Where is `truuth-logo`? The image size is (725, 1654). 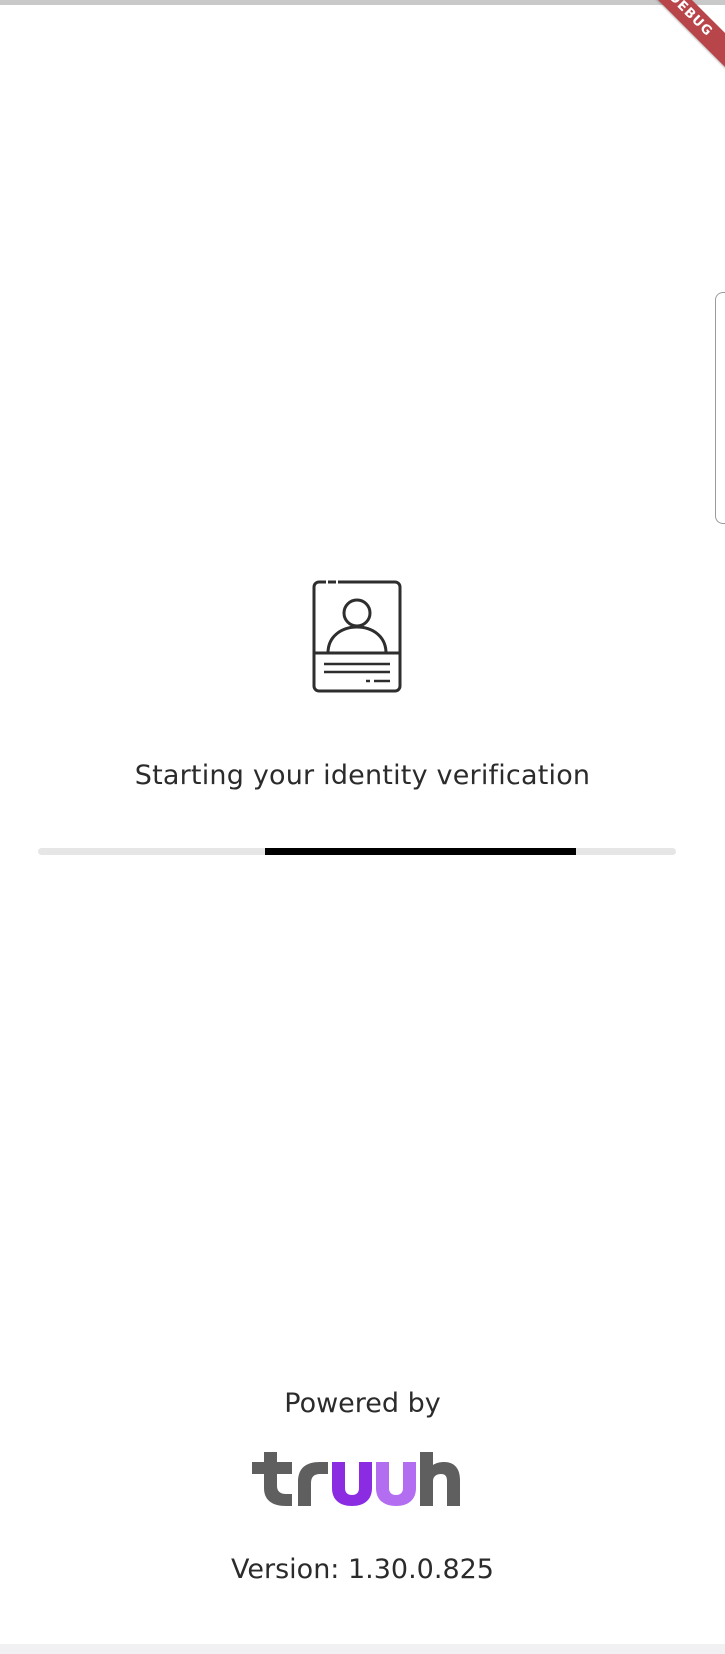
truuth-logo is located at coordinates (356, 1479).